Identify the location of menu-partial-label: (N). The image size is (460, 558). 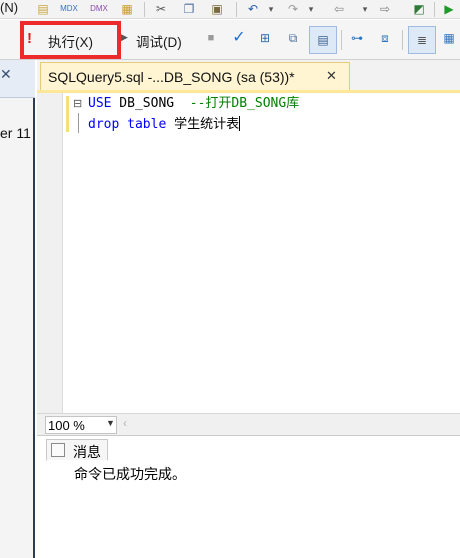
(9, 7).